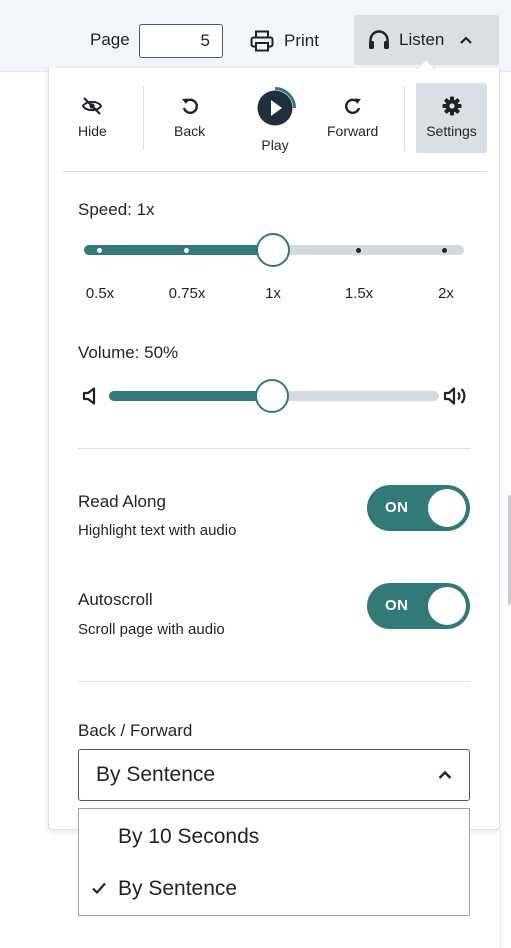  What do you see at coordinates (110, 39) in the screenshot?
I see `page-label: Page` at bounding box center [110, 39].